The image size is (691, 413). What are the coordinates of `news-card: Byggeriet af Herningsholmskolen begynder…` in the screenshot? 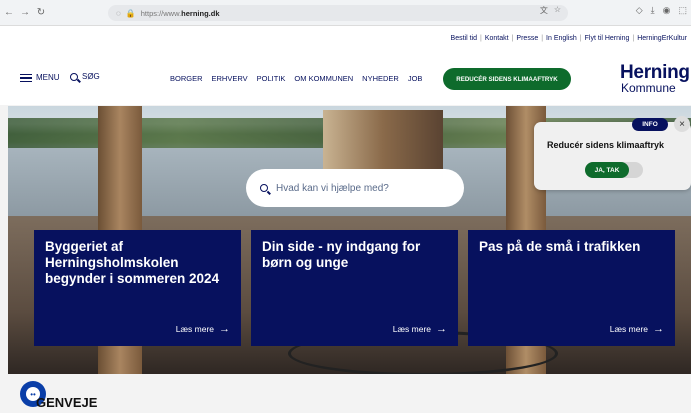 It's located at (137, 288).